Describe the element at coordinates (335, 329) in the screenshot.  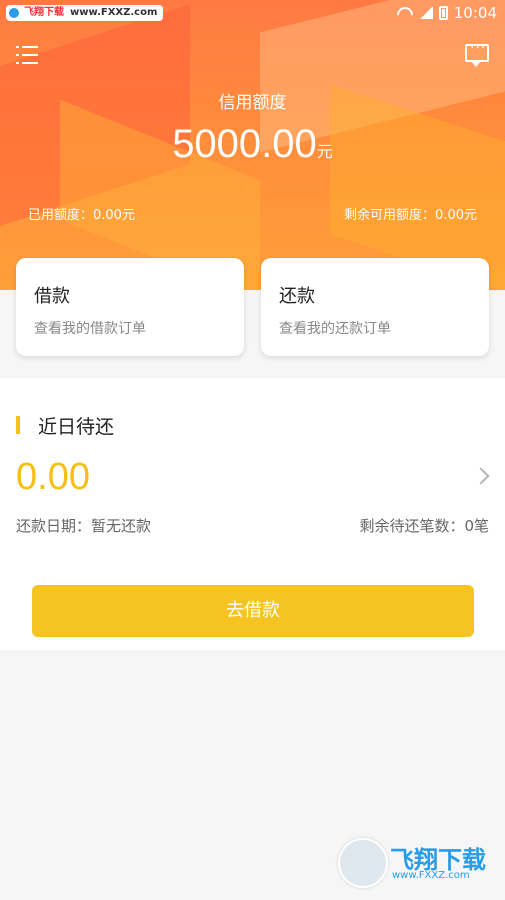
I see `repay-card-desc: 查看我的还款订单` at that location.